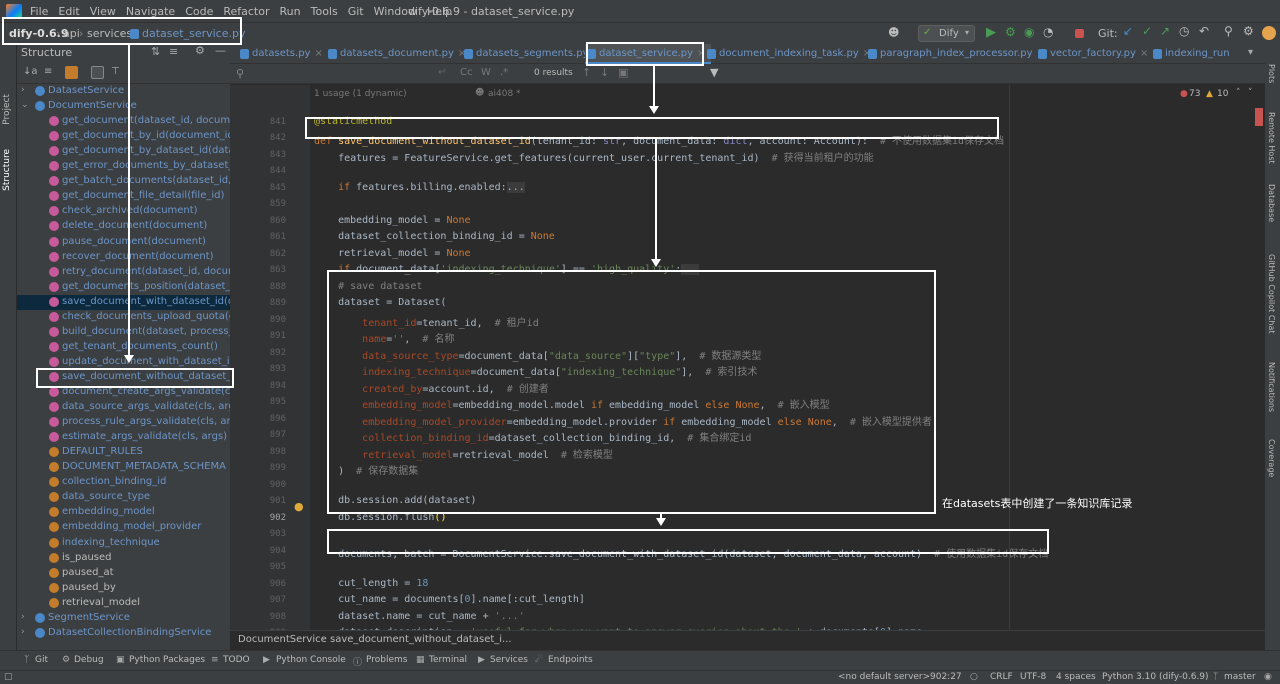 The height and width of the screenshot is (684, 1280). I want to click on menu-git: Git, so click(356, 11).